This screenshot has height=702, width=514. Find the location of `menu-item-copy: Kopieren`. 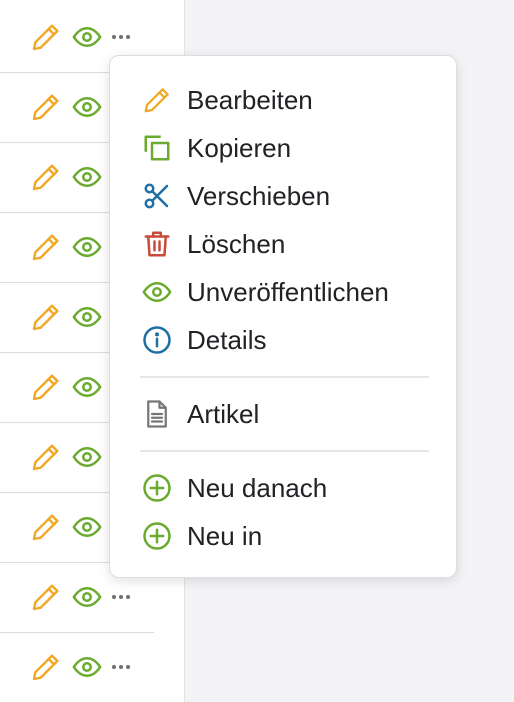

menu-item-copy: Kopieren is located at coordinates (292, 148).